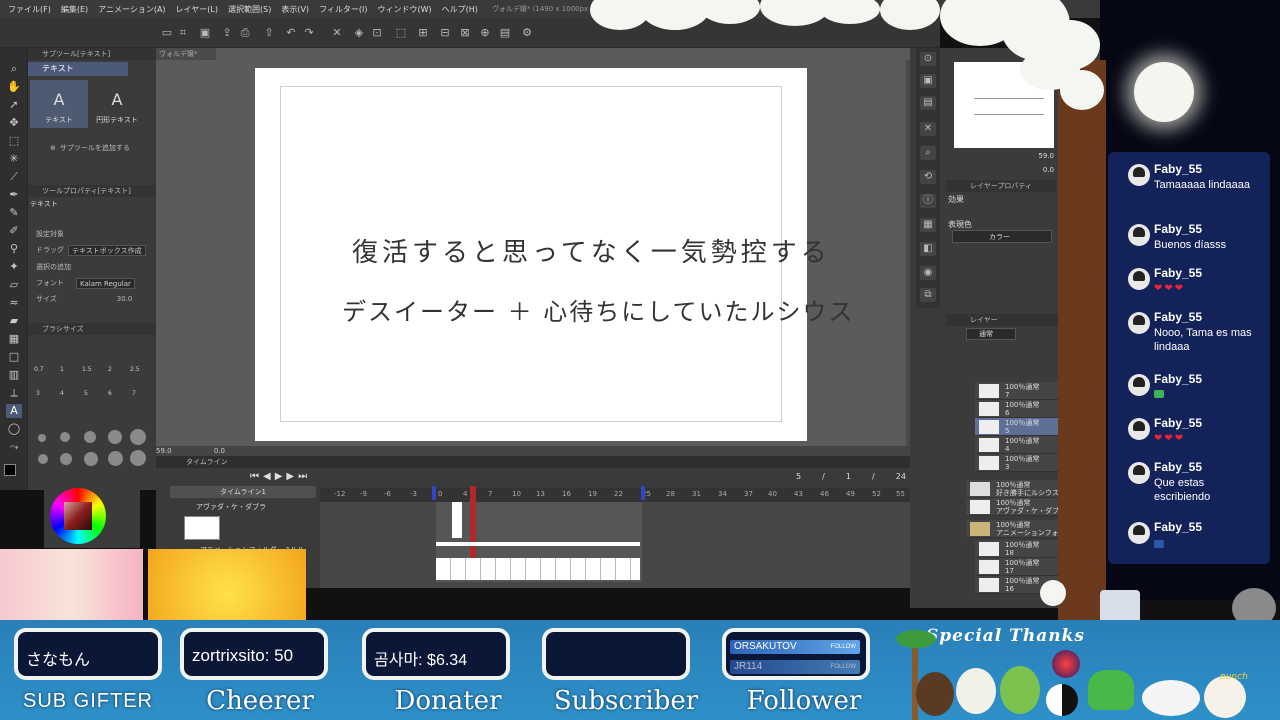 The width and height of the screenshot is (1280, 720). I want to click on invert-selection-icon: ⊟, so click(445, 33).